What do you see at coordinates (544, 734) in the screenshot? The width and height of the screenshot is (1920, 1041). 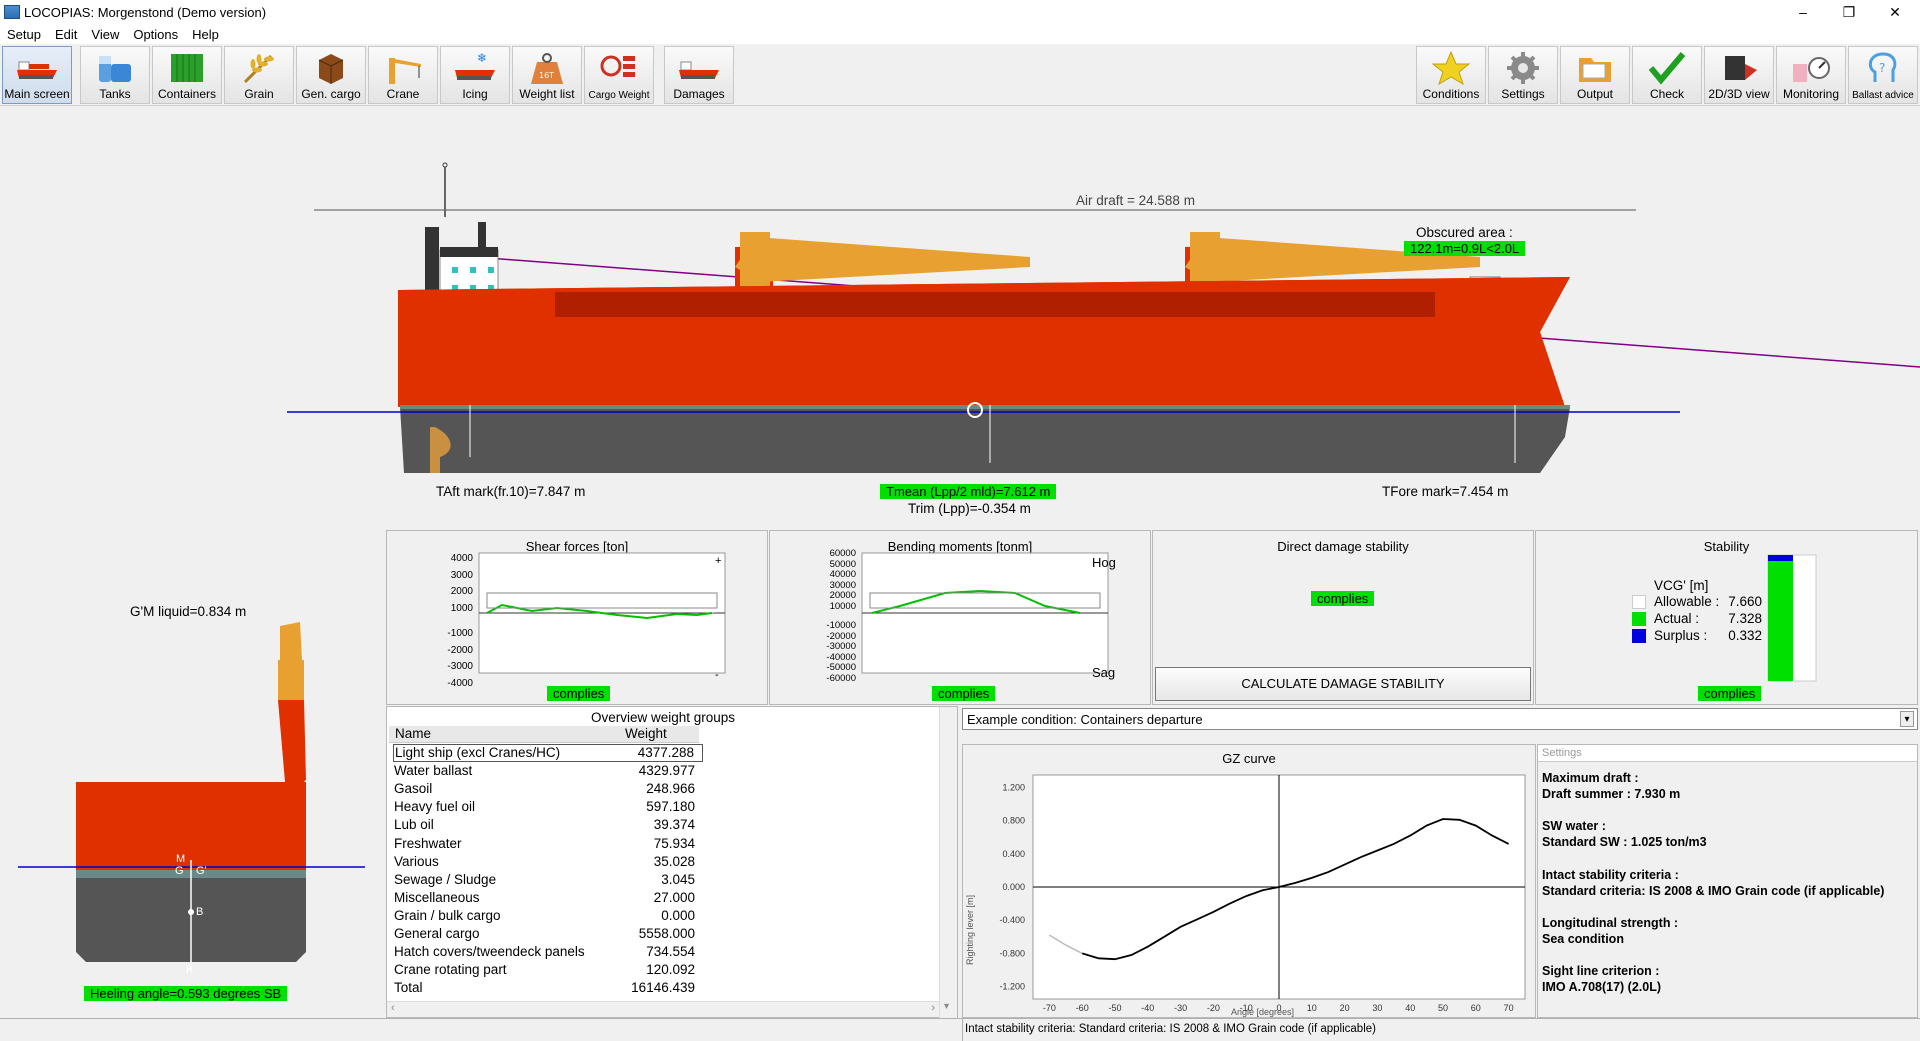 I see `weight-table-header: Name Weight` at bounding box center [544, 734].